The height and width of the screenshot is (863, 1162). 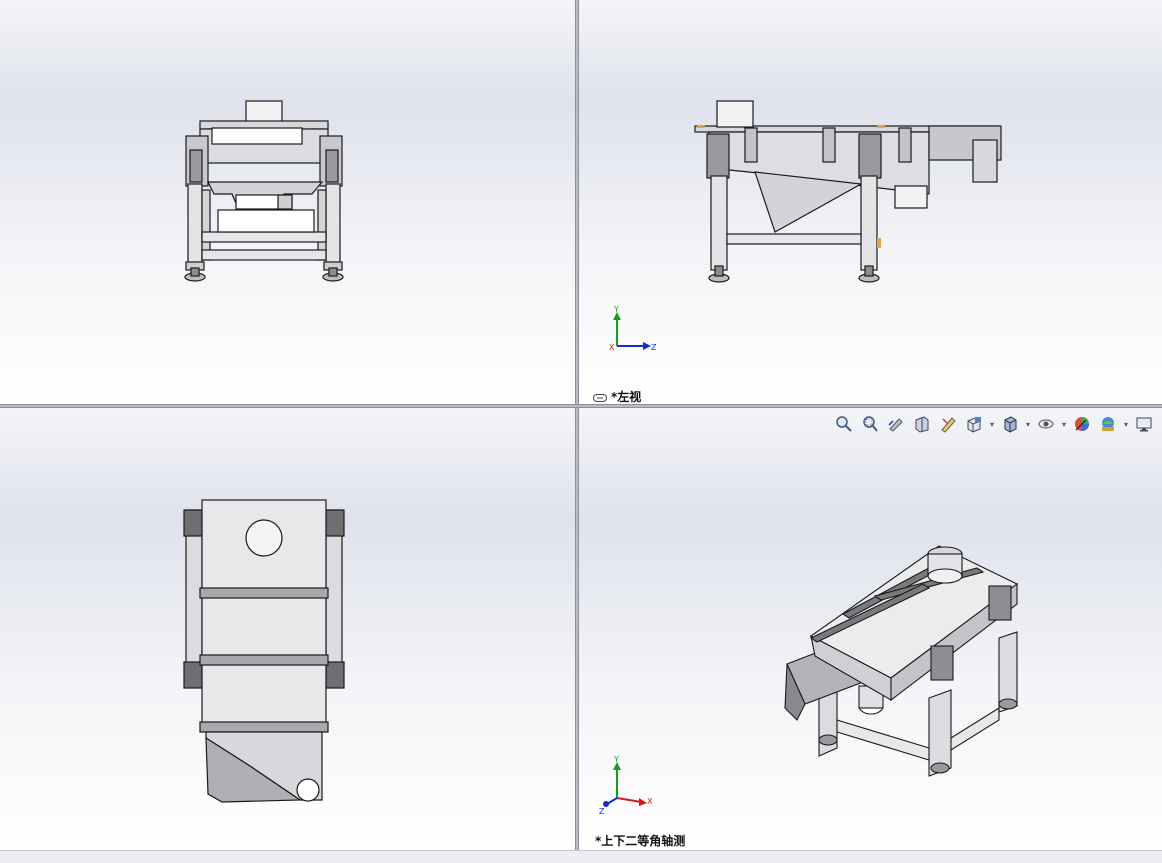 I want to click on viewport-splitter-horizontal, so click(x=581, y=406).